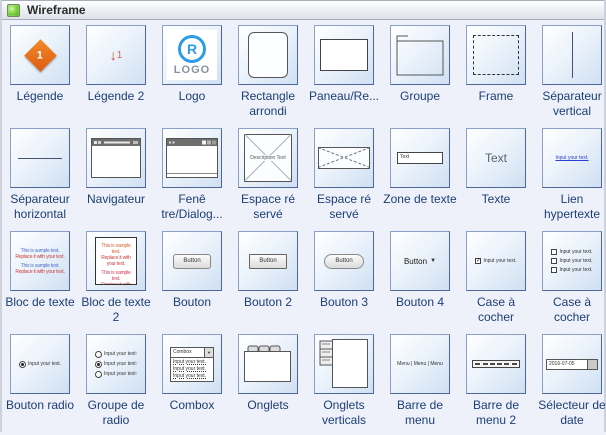 This screenshot has height=435, width=606. I want to click on shape-label: Sélecteur de date, so click(572, 412).